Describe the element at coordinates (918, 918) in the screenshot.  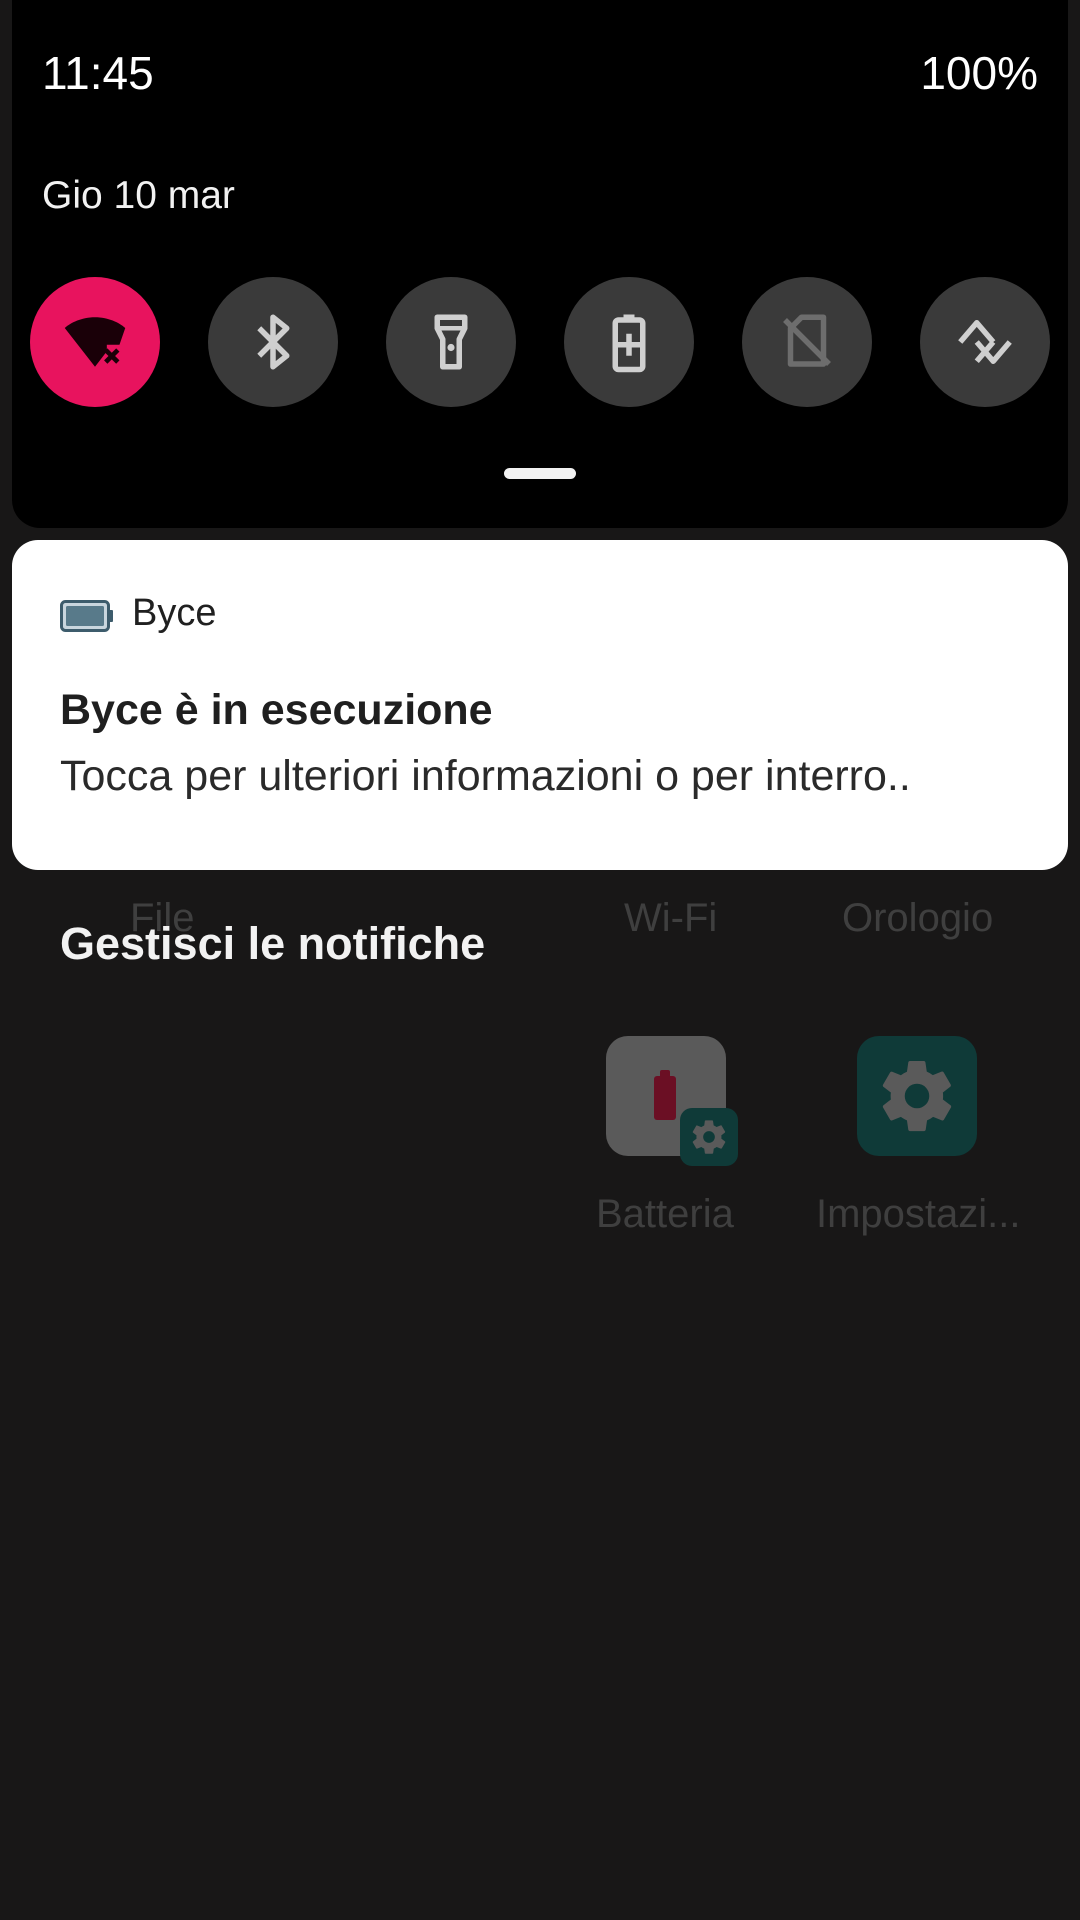
I see `app-label-clock: Orologio` at that location.